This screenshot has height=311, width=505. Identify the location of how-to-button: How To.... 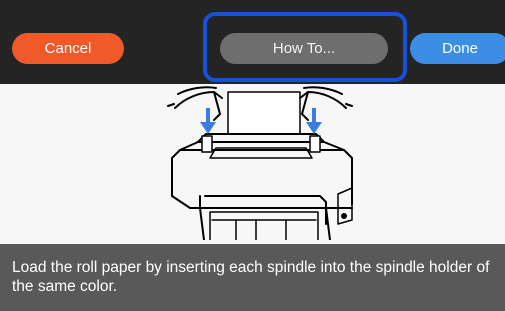
(304, 48).